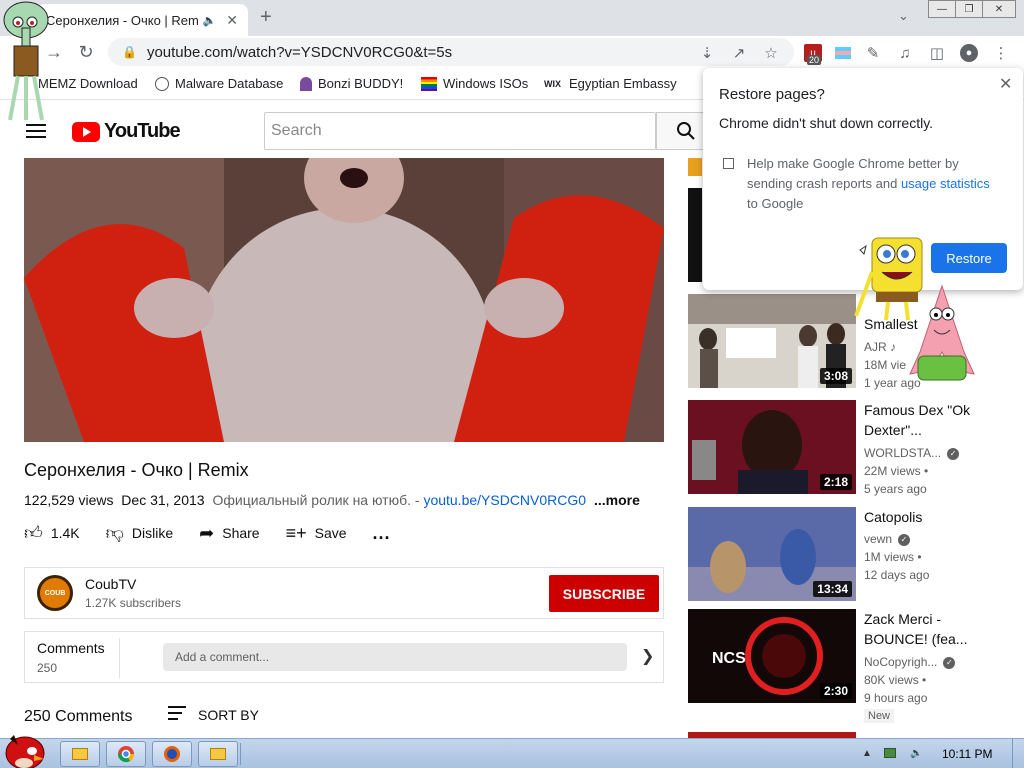 Image resolution: width=1024 pixels, height=768 pixels. What do you see at coordinates (241, 533) in the screenshot?
I see `share-label: Share` at bounding box center [241, 533].